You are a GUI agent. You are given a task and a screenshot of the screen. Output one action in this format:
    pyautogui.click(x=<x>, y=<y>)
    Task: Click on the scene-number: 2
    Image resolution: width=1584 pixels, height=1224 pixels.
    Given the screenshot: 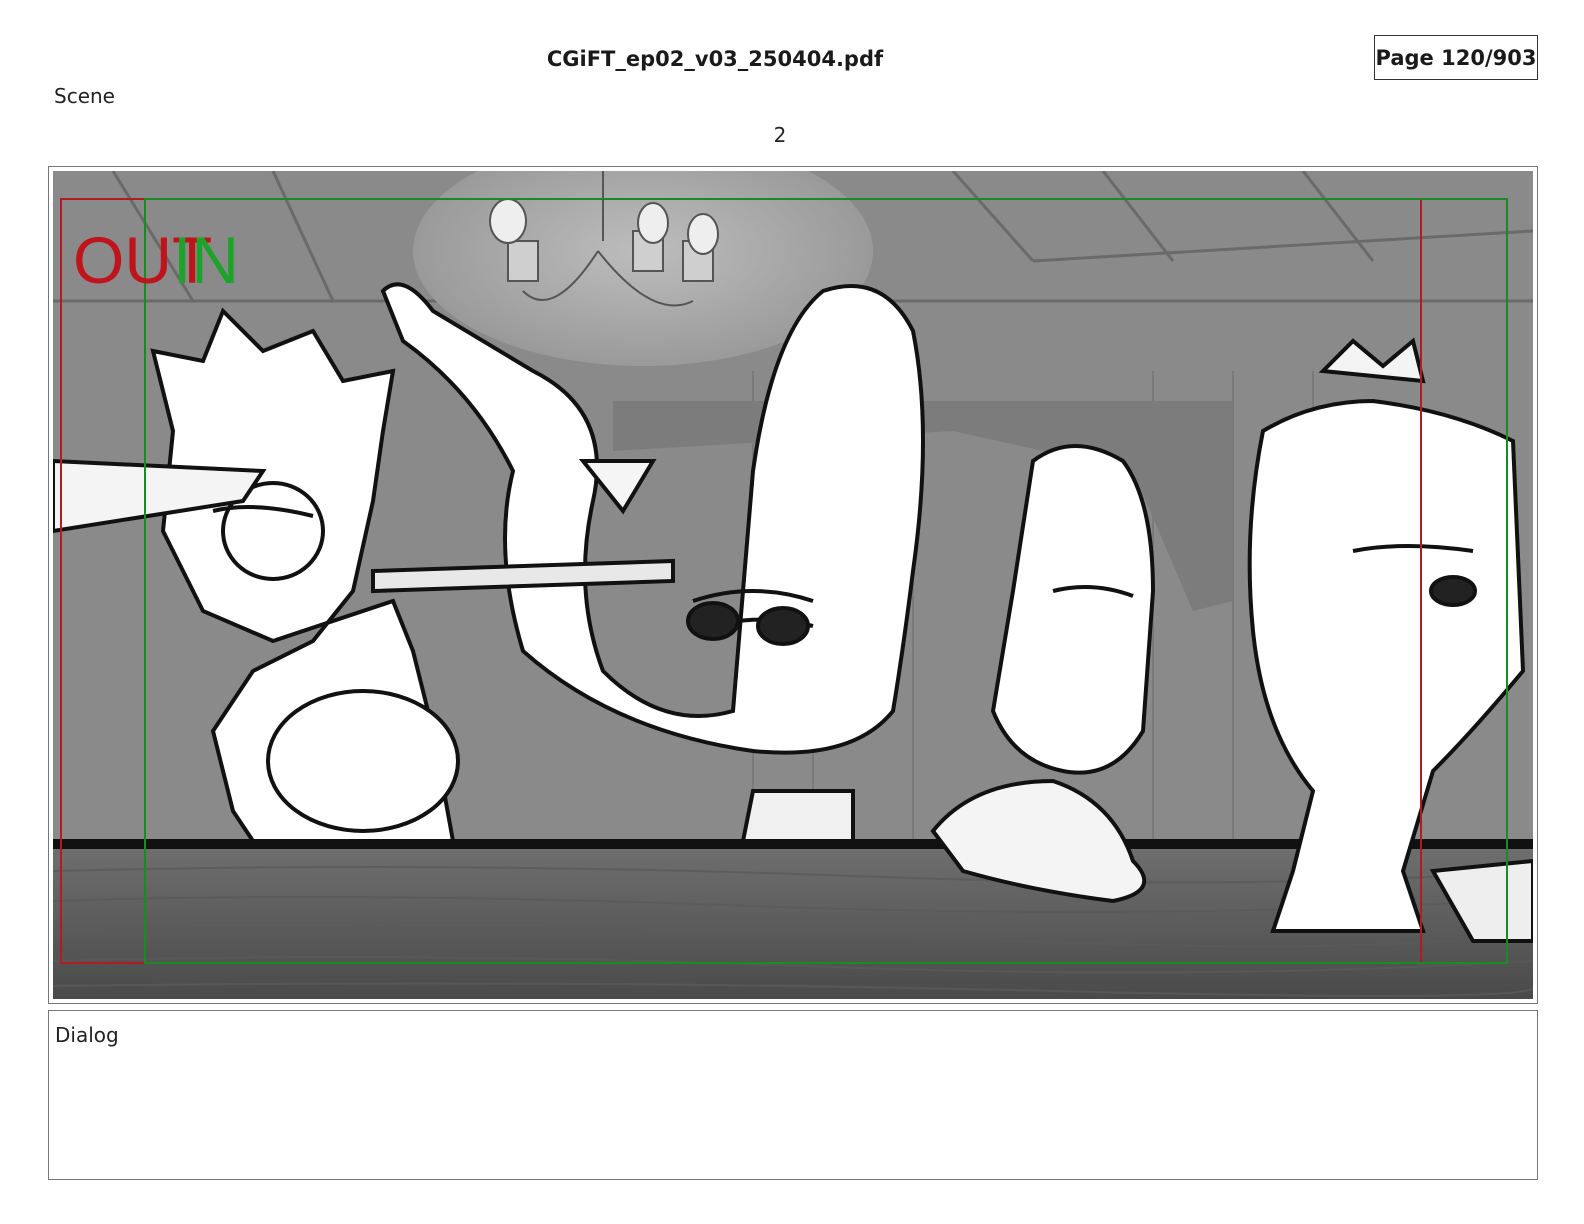 What is the action you would take?
    pyautogui.click(x=780, y=135)
    